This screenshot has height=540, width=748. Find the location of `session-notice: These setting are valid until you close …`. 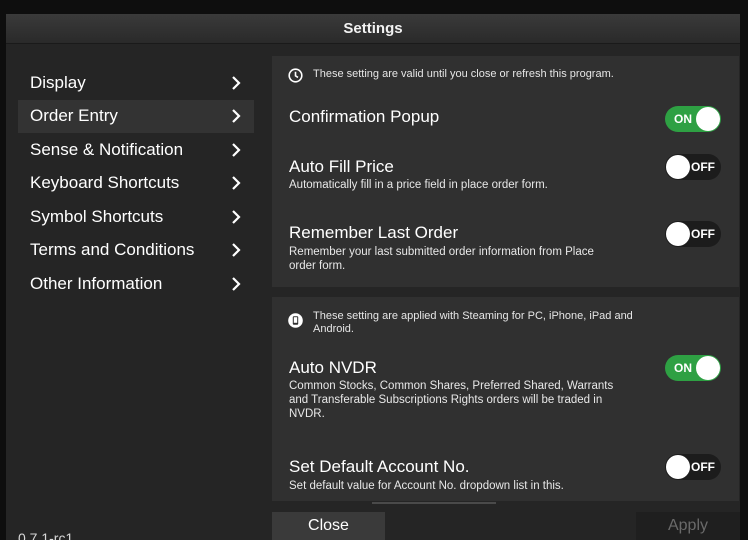

session-notice: These setting are valid until you close … is located at coordinates (451, 75).